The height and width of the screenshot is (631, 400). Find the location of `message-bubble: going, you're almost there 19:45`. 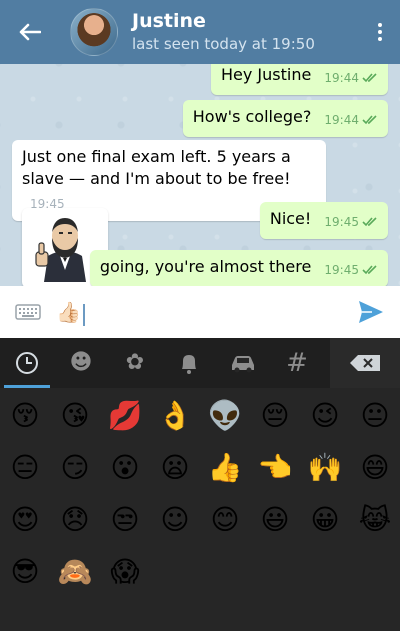

message-bubble: going, you're almost there 19:45 is located at coordinates (238, 268).